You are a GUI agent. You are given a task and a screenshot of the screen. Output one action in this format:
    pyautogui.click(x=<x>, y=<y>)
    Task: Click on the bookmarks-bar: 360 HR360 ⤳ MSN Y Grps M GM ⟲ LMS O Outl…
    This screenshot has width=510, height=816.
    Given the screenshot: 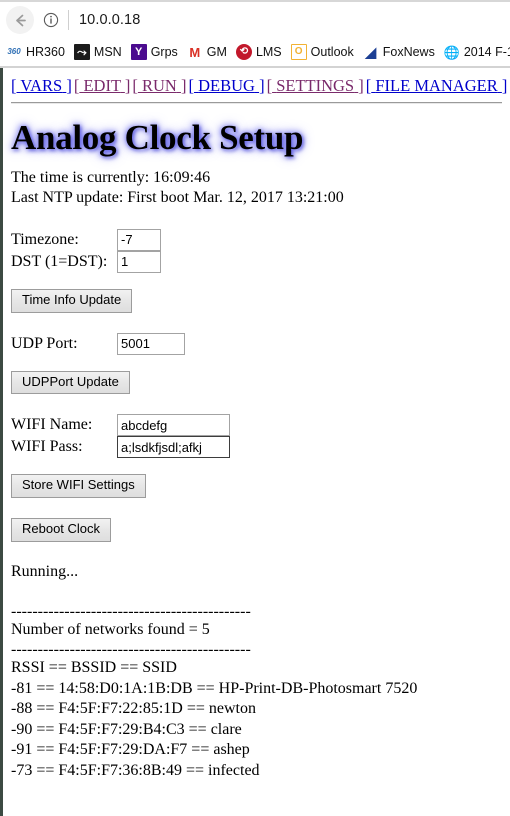 What is the action you would take?
    pyautogui.click(x=255, y=52)
    